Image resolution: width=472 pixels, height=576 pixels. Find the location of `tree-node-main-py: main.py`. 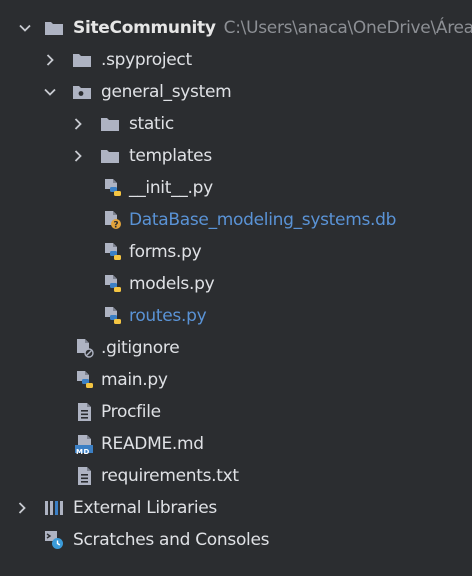

tree-node-main-py: main.py is located at coordinates (236, 380).